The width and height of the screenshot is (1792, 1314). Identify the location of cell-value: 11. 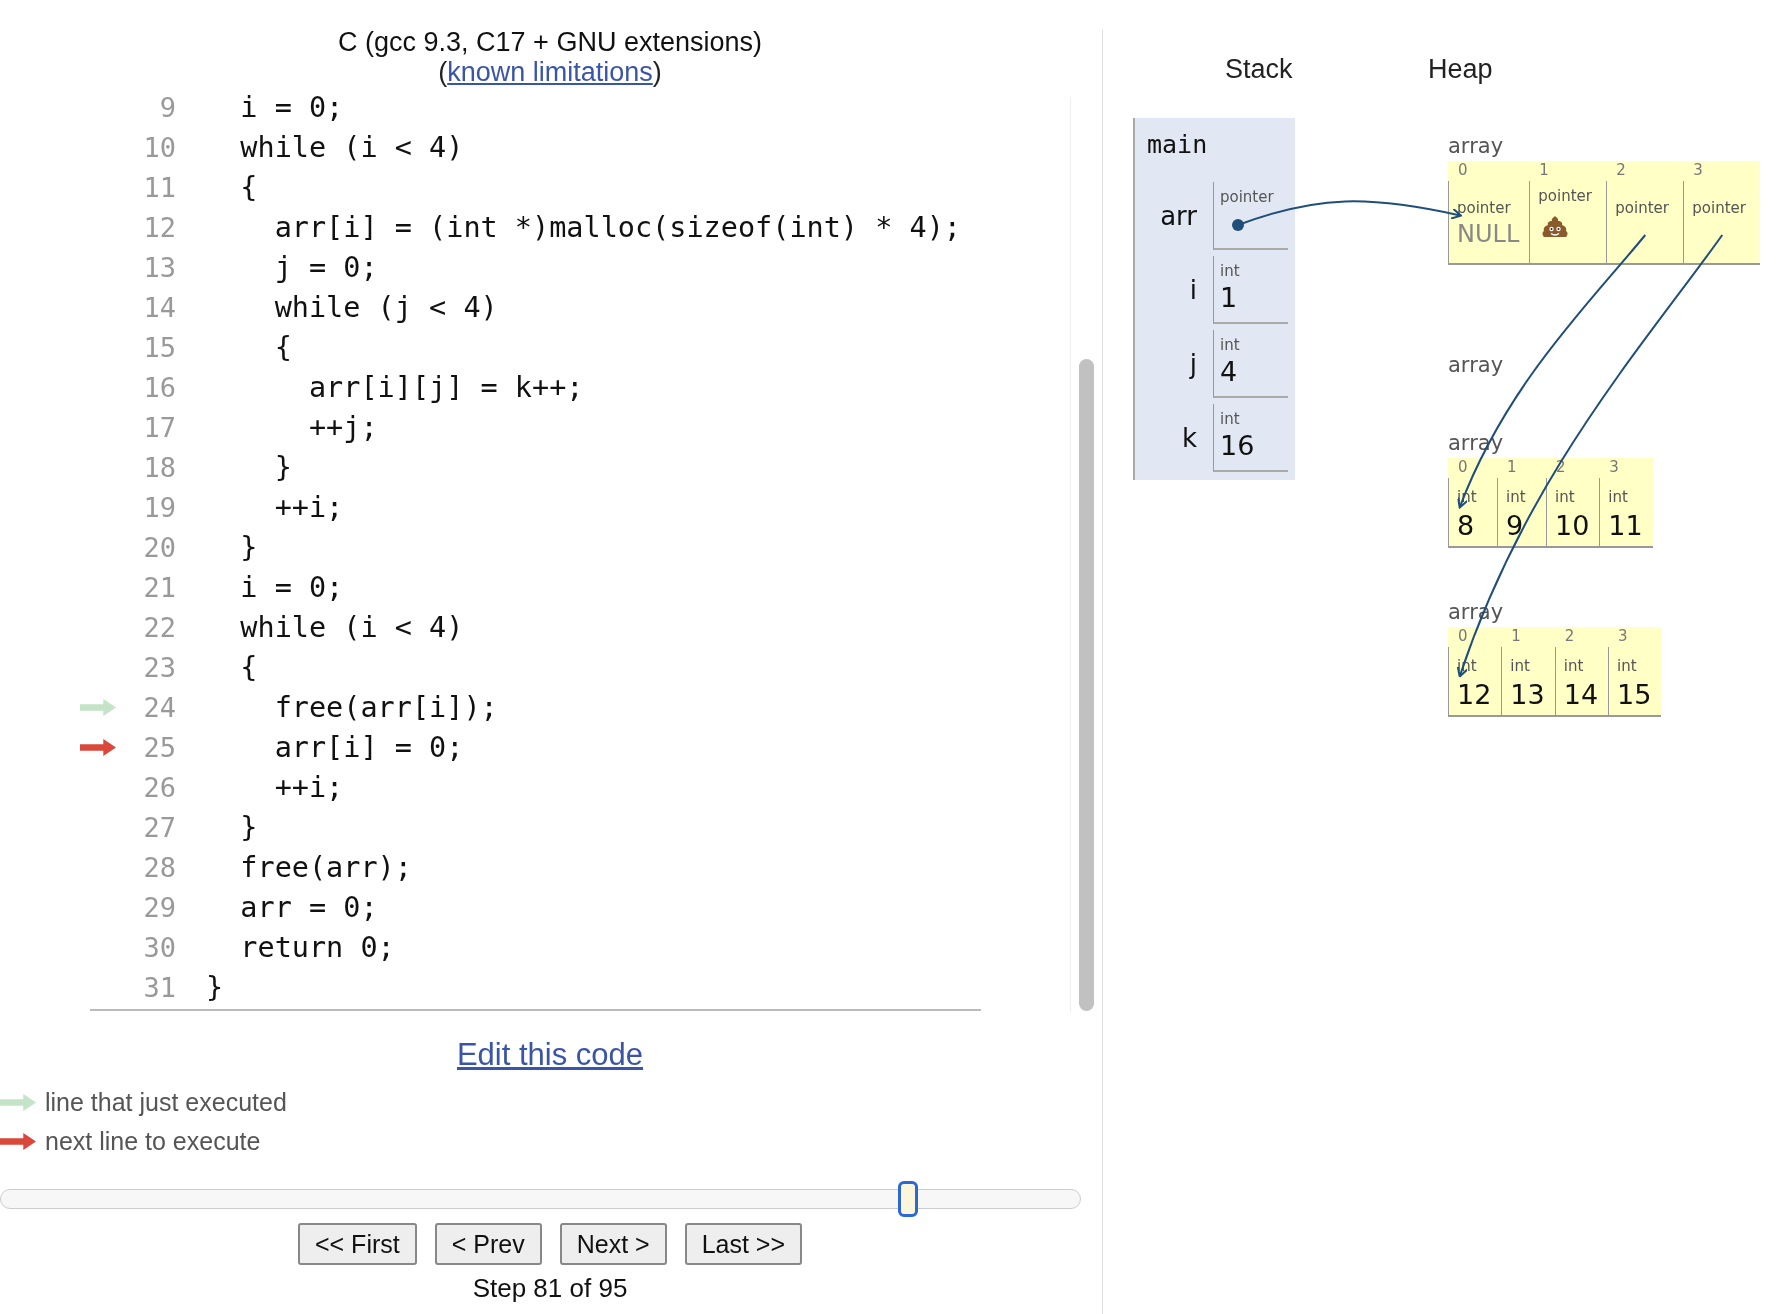
(1625, 526).